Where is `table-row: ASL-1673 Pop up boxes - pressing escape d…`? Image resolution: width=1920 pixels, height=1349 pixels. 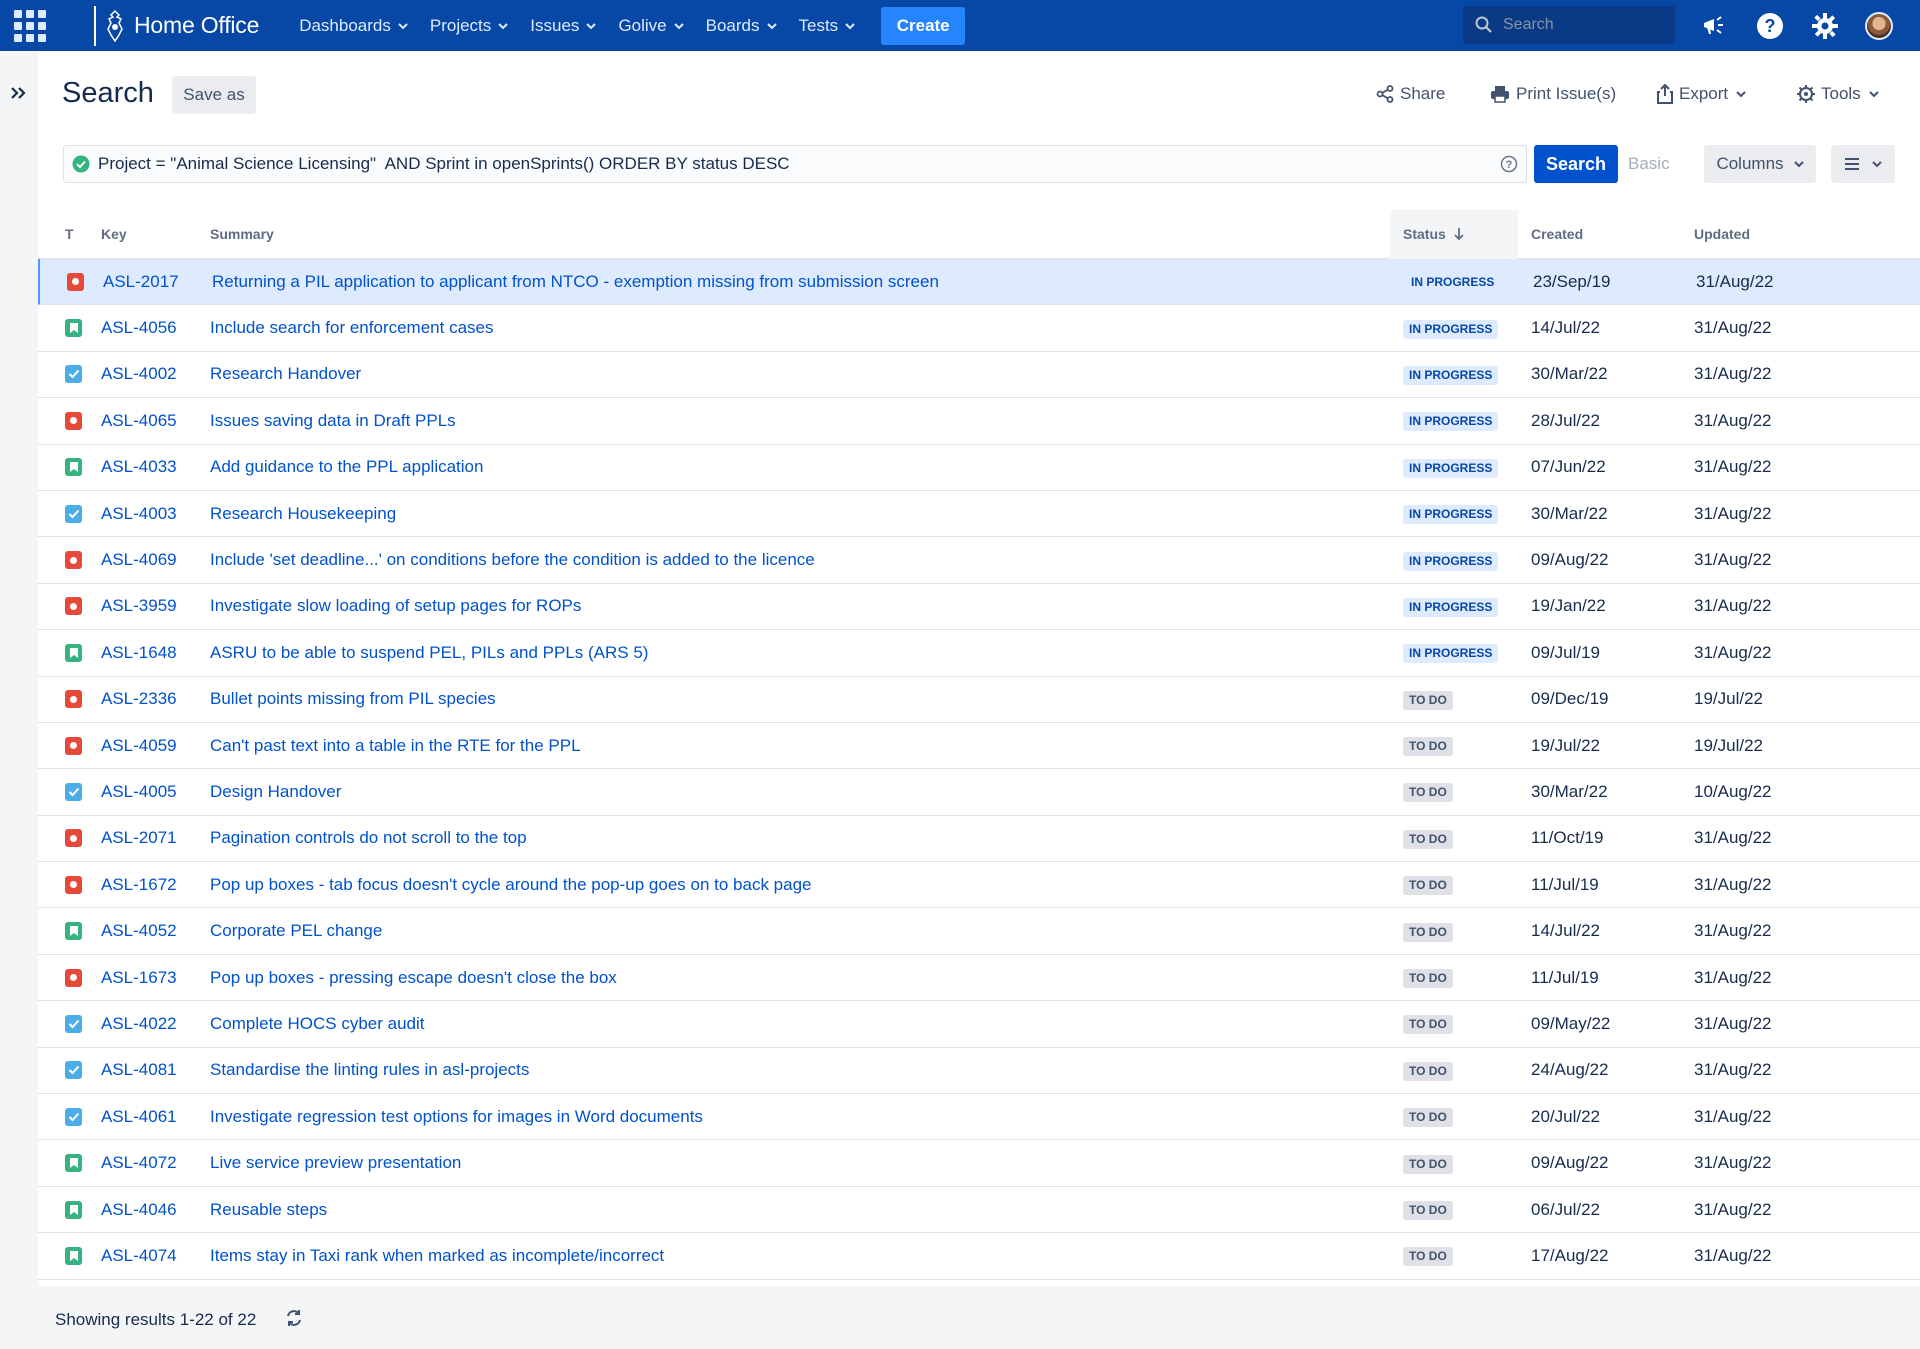
table-row: ASL-1673 Pop up boxes - pressing escape d… is located at coordinates (979, 978).